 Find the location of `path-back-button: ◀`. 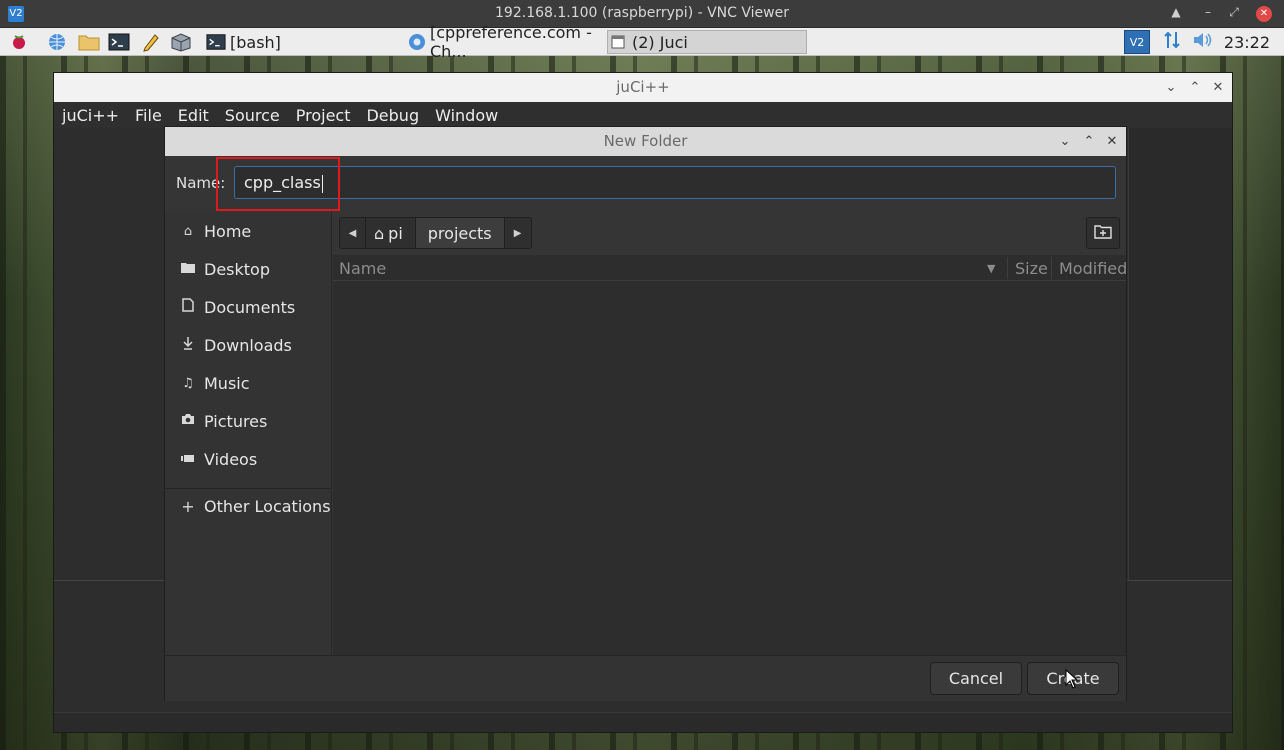

path-back-button: ◀ is located at coordinates (353, 233).